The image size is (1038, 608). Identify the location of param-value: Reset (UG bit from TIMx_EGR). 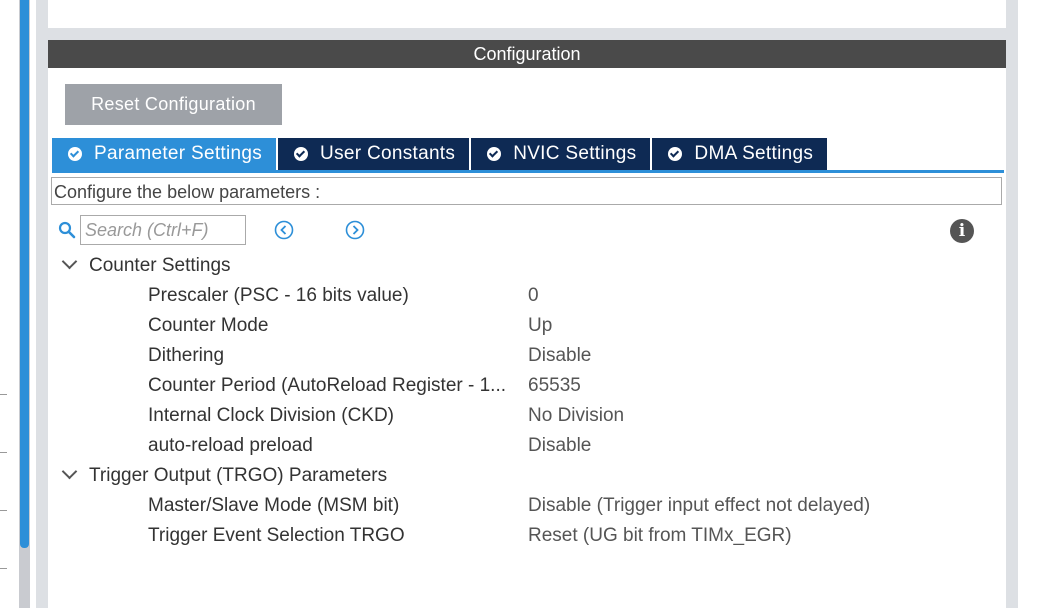
(660, 536).